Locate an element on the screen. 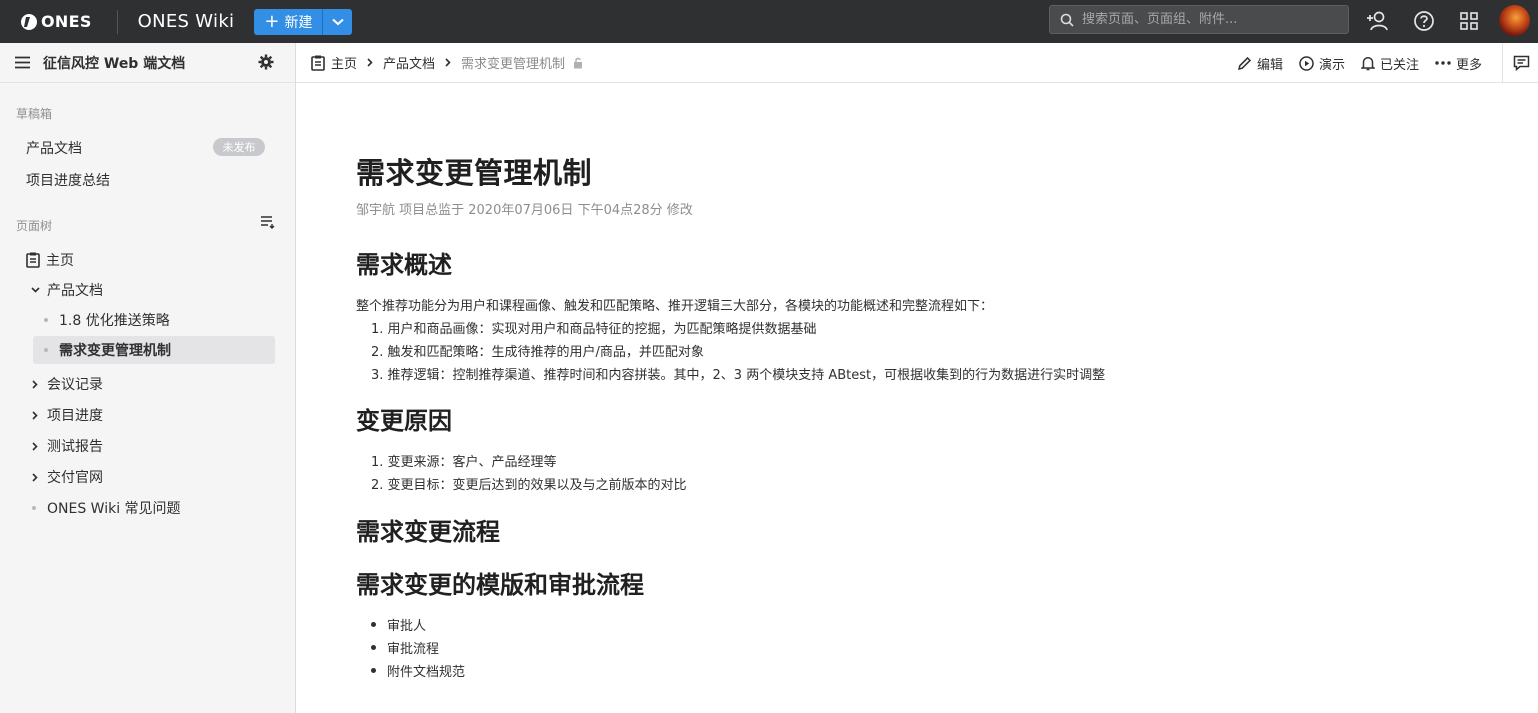  list-item-text: 附件文档规范 is located at coordinates (426, 672).